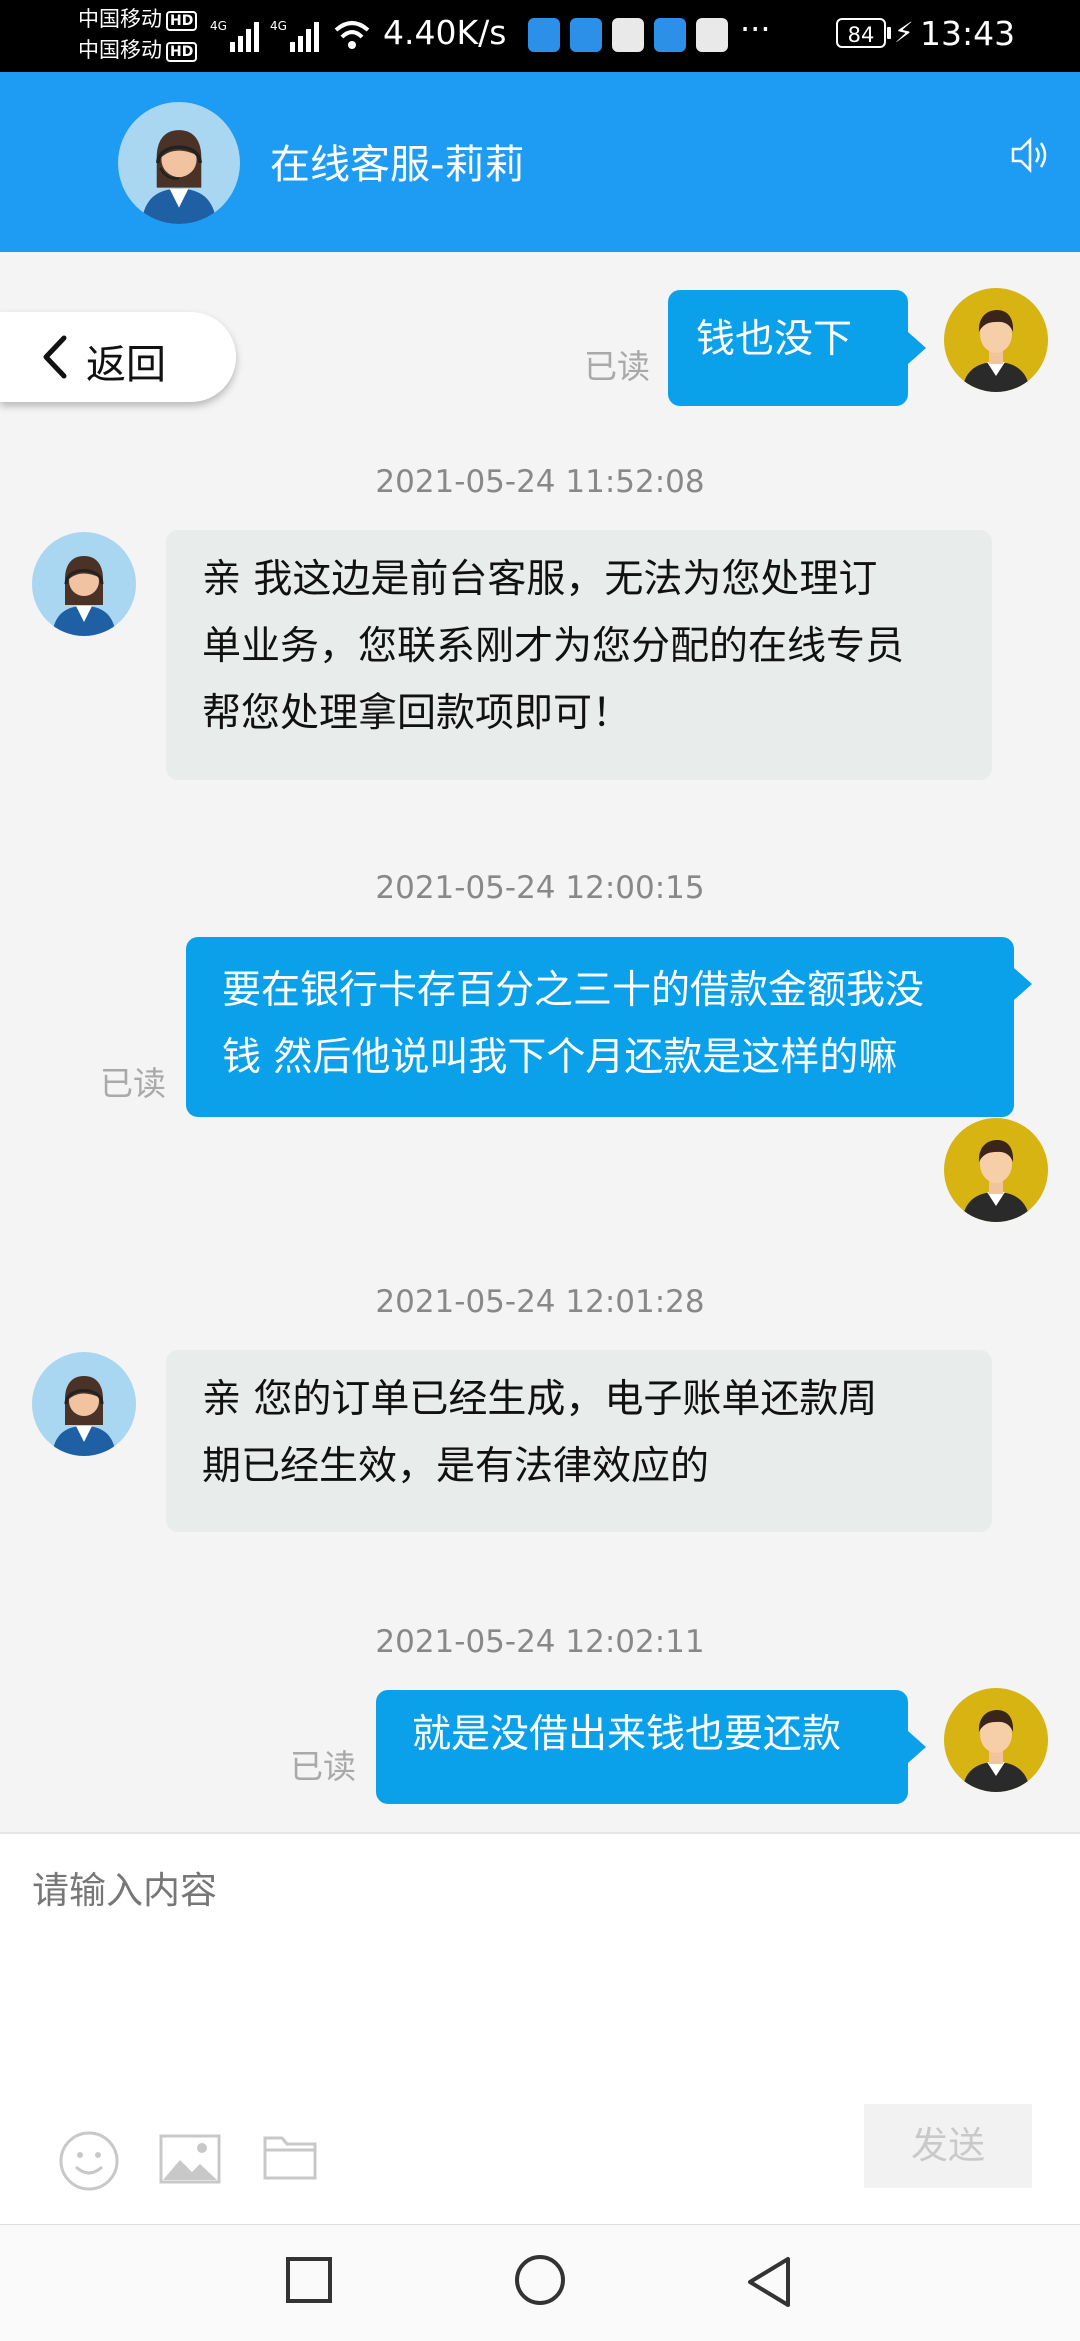 This screenshot has width=1080, height=2341. What do you see at coordinates (190, 2159) in the screenshot?
I see `image-icon` at bounding box center [190, 2159].